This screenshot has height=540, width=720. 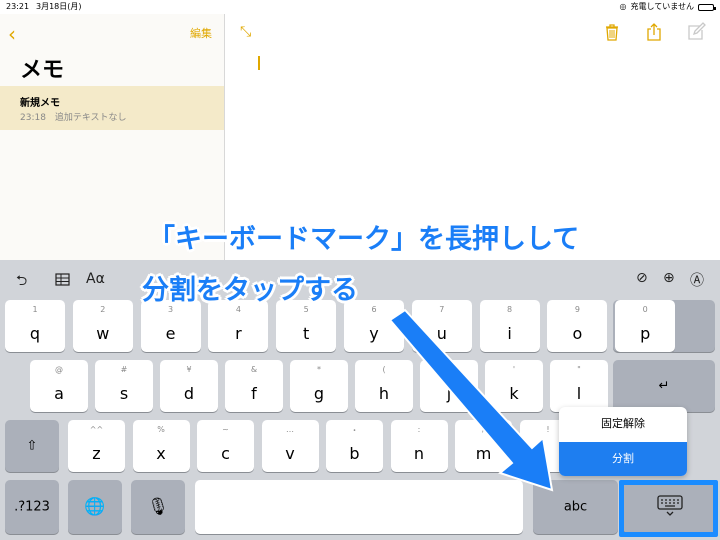 What do you see at coordinates (668, 508) in the screenshot?
I see `keyboard-key-highlight` at bounding box center [668, 508].